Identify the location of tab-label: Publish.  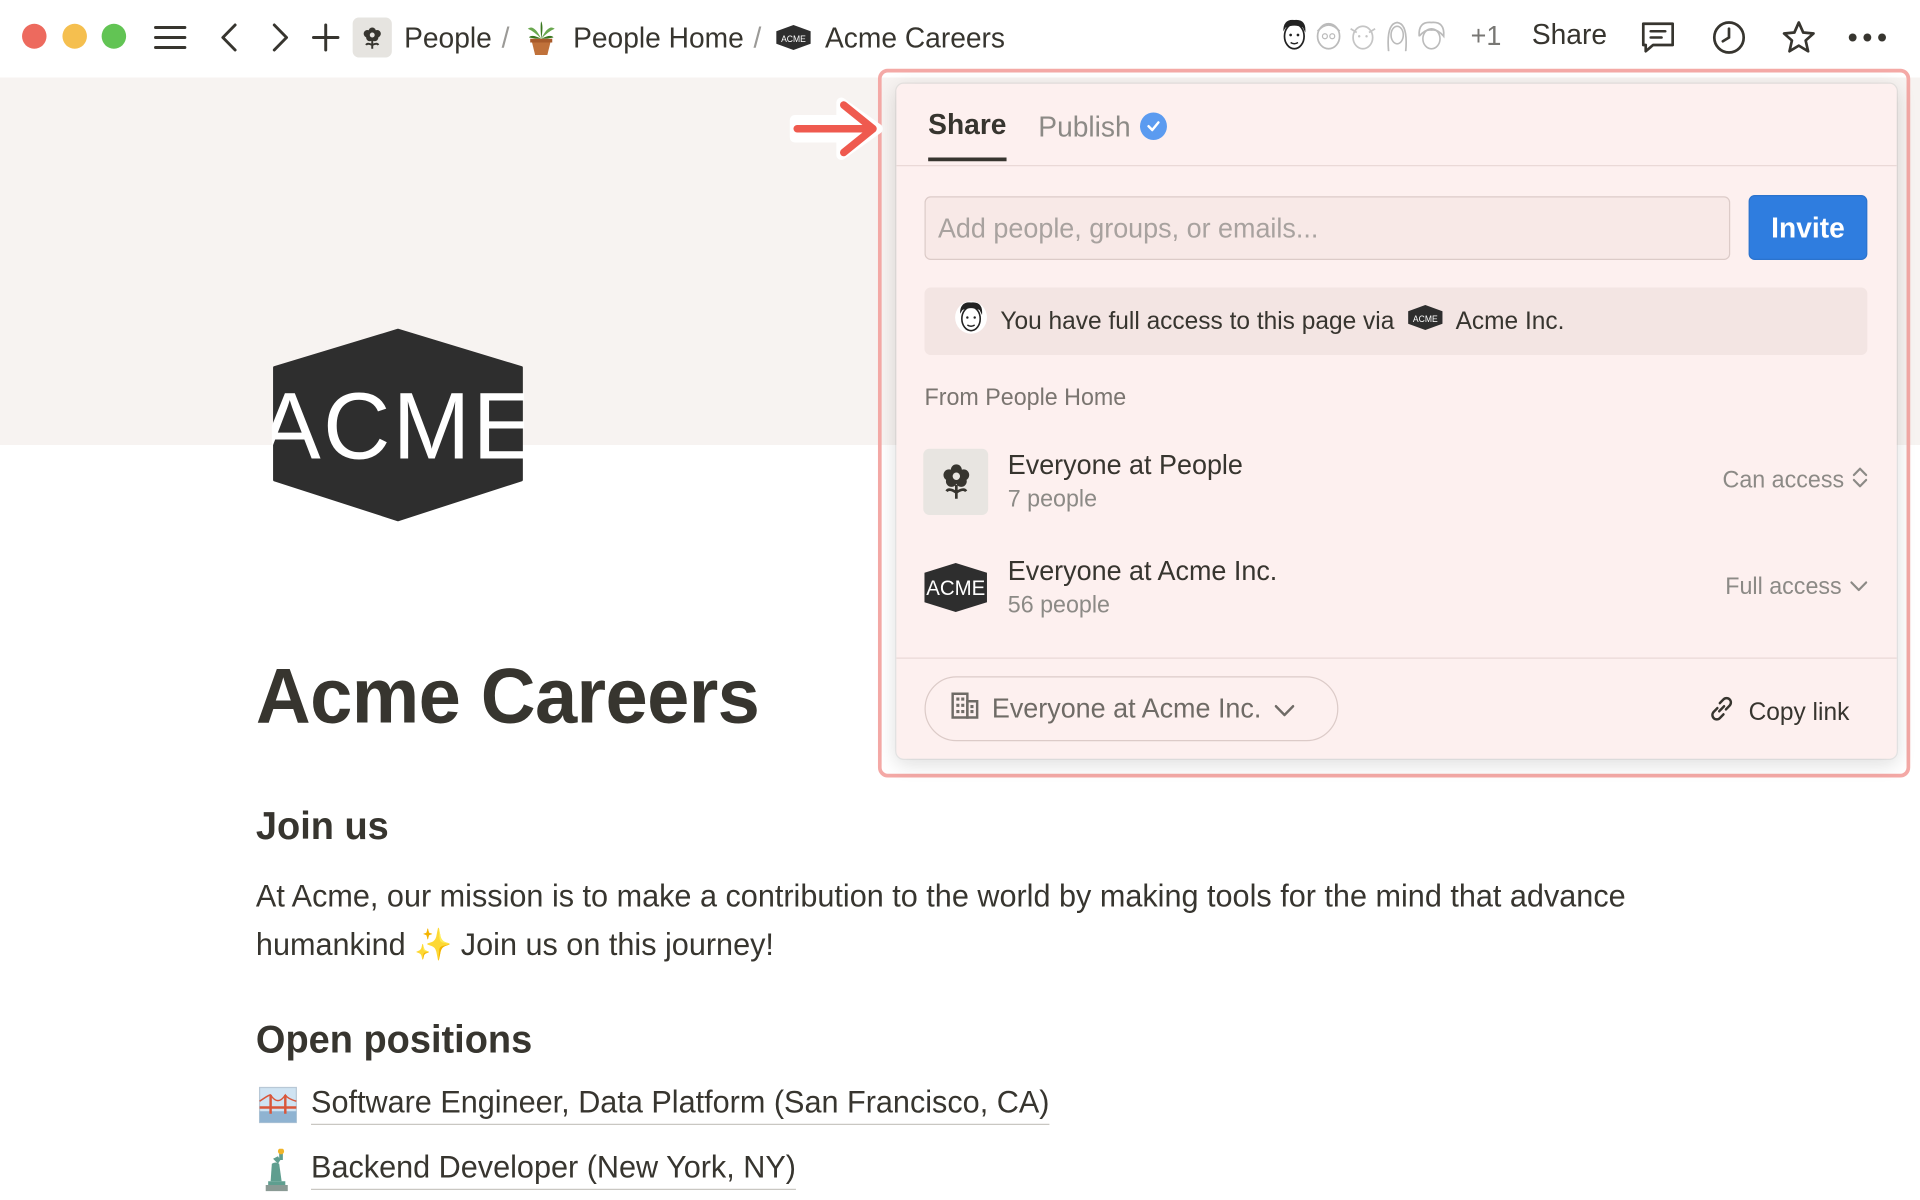
(1084, 125).